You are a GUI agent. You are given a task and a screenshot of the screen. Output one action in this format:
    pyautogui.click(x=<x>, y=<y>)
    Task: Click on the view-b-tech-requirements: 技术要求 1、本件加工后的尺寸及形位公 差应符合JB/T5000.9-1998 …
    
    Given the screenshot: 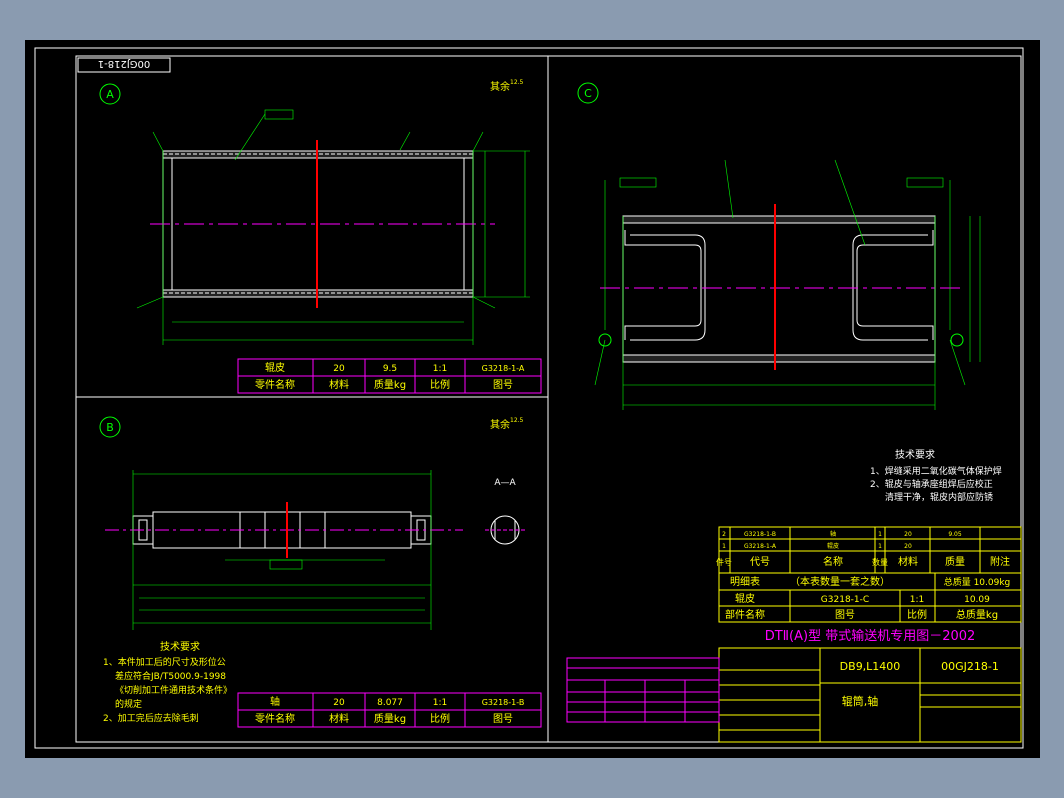 What is the action you would take?
    pyautogui.click(x=167, y=682)
    